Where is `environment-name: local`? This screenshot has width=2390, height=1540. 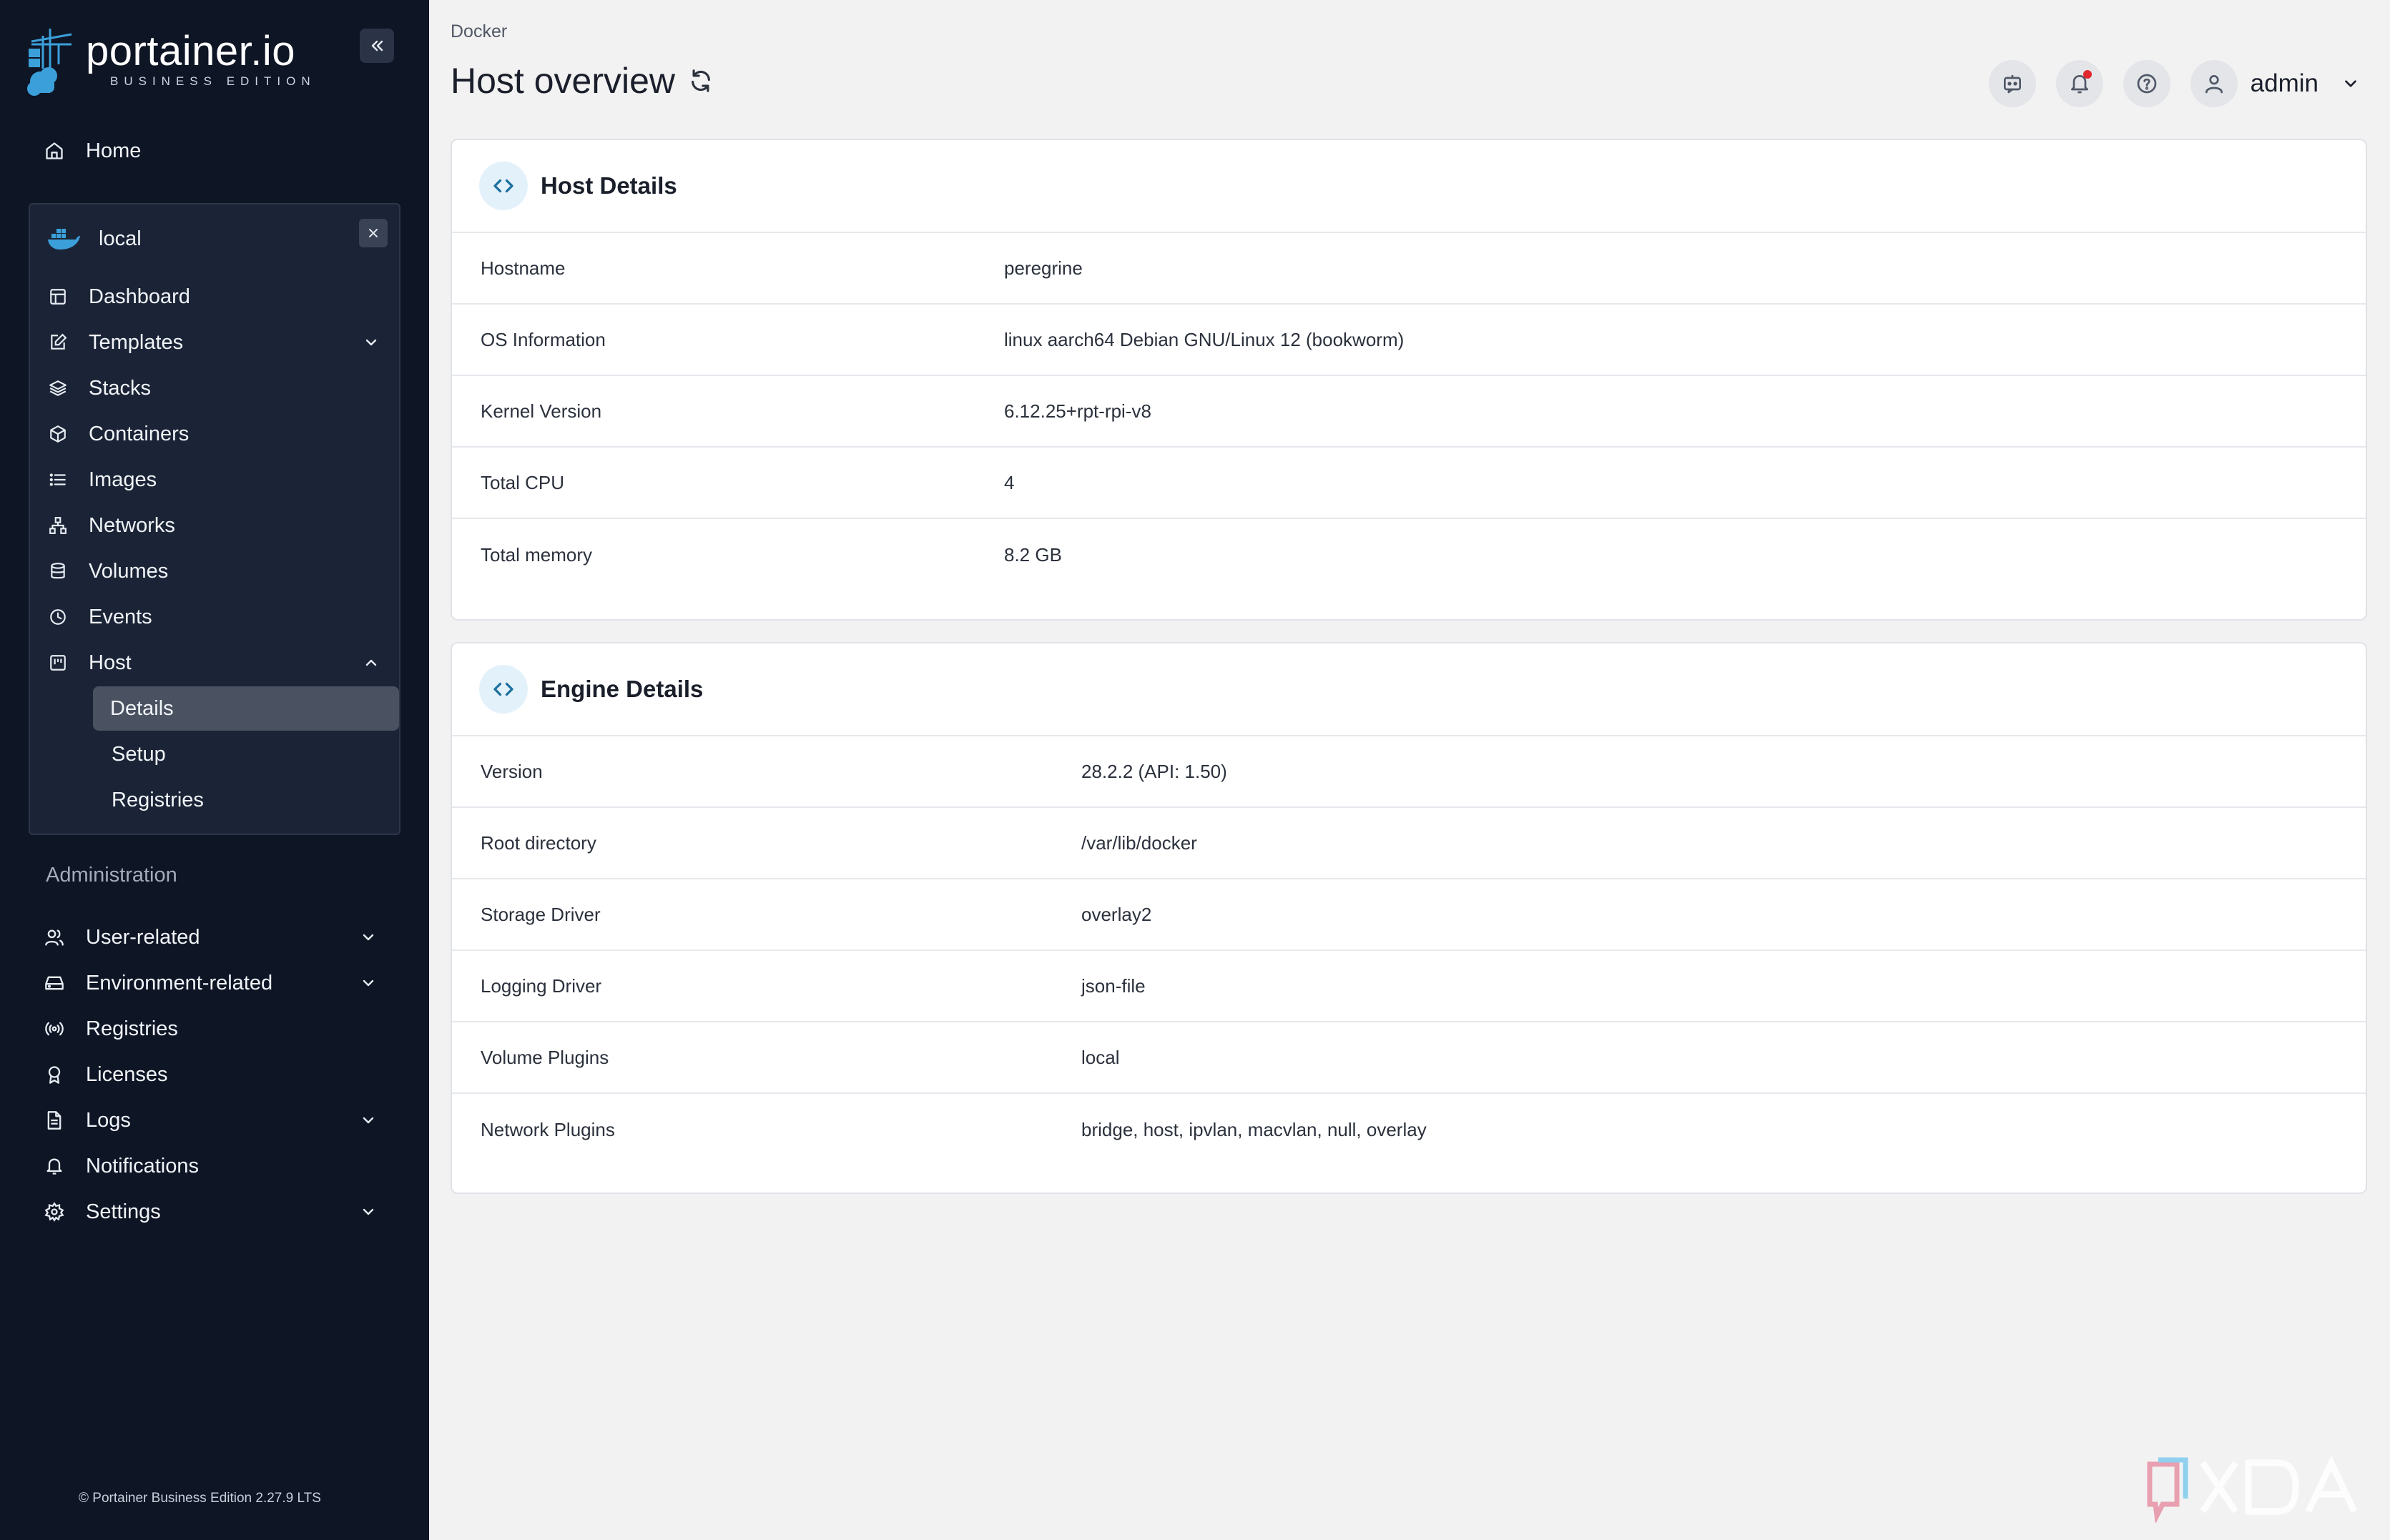
environment-name: local is located at coordinates (120, 239).